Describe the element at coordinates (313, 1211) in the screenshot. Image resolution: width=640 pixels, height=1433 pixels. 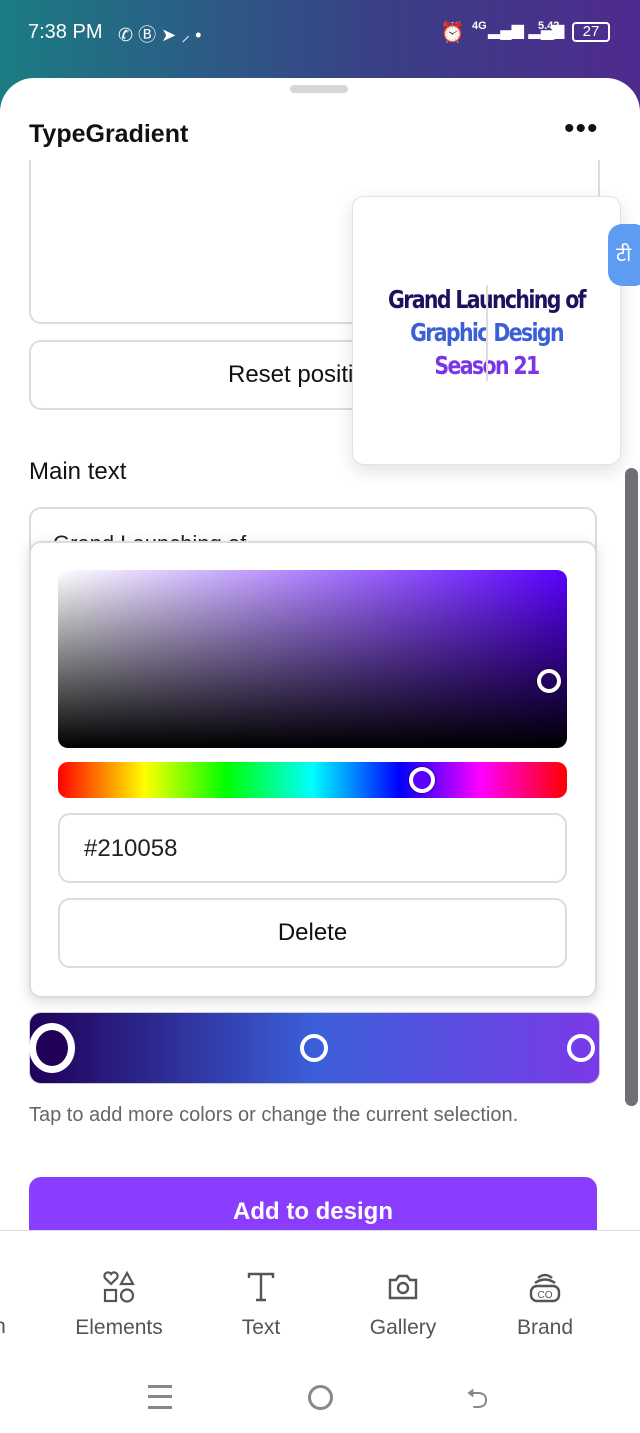
I see `add-label: Add to design` at that location.